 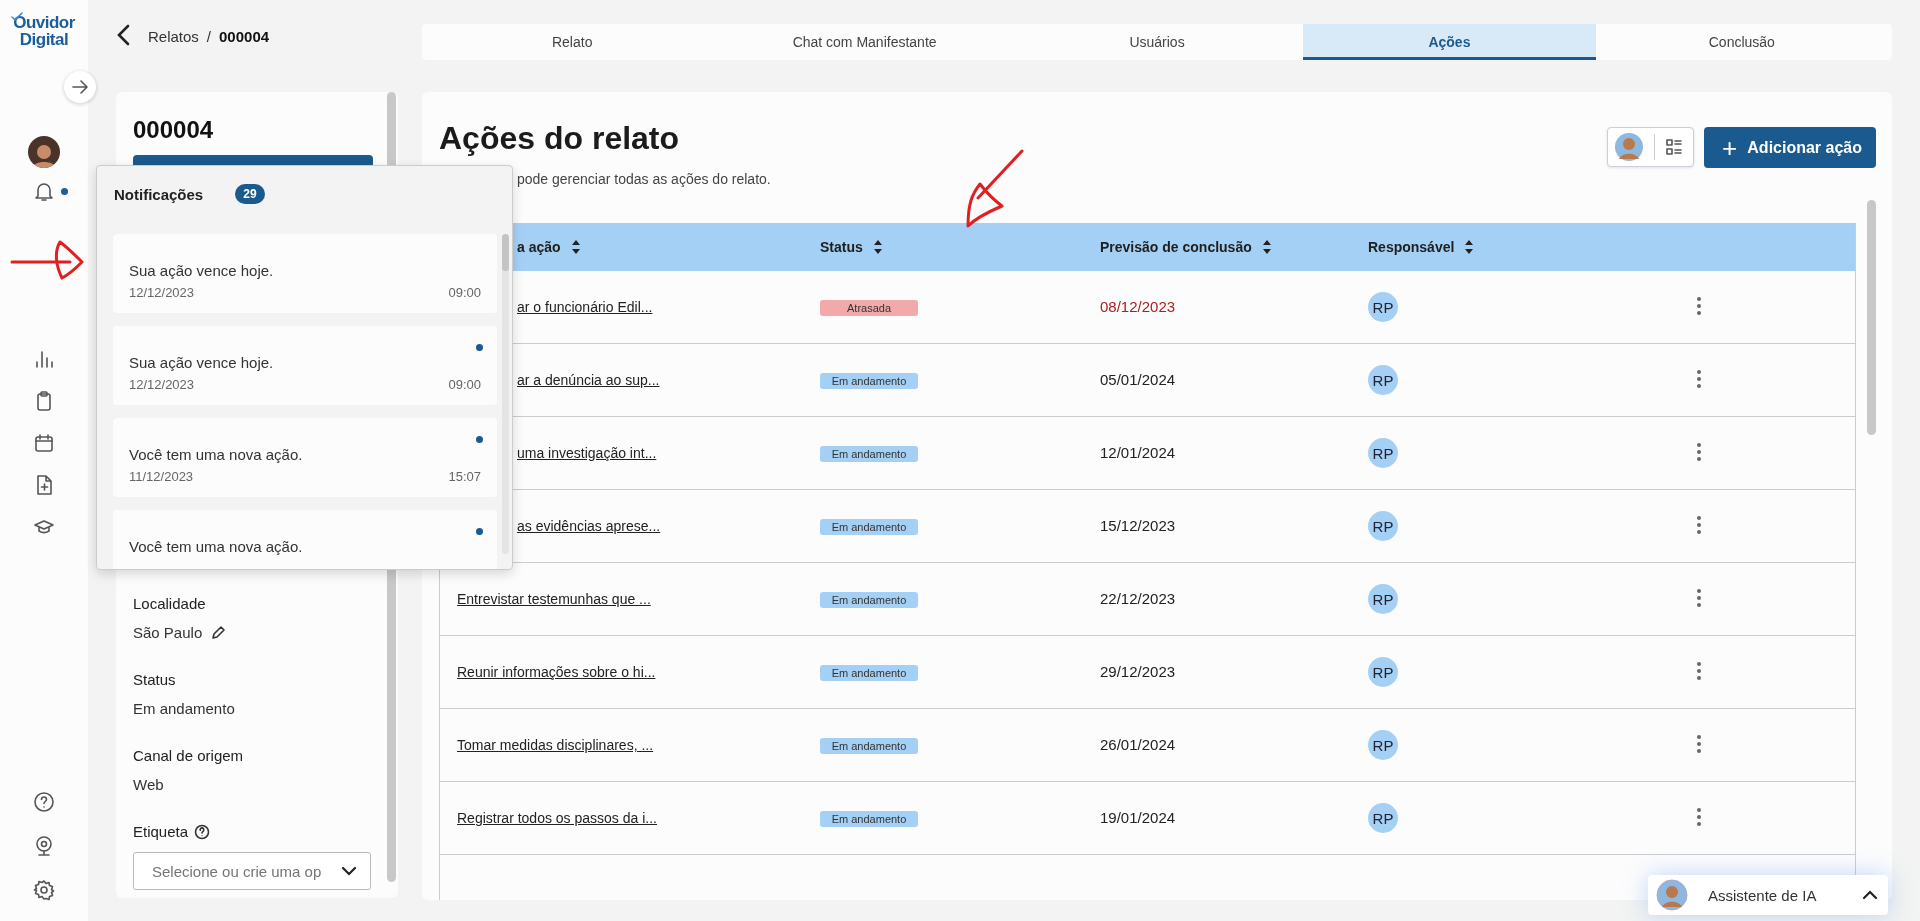 What do you see at coordinates (169, 603) in the screenshot?
I see `field-label: Localidade` at bounding box center [169, 603].